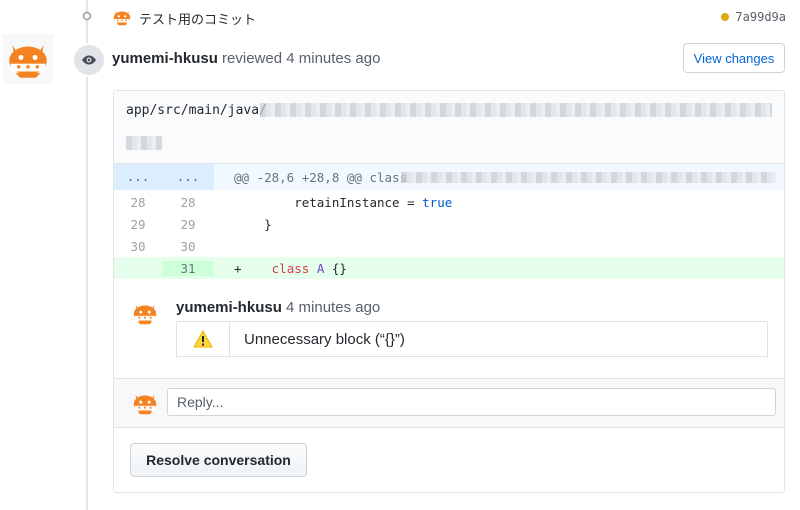 This screenshot has width=800, height=510. I want to click on review-header: yumemi-hkusu reviewed 4 minutes ago, so click(246, 58).